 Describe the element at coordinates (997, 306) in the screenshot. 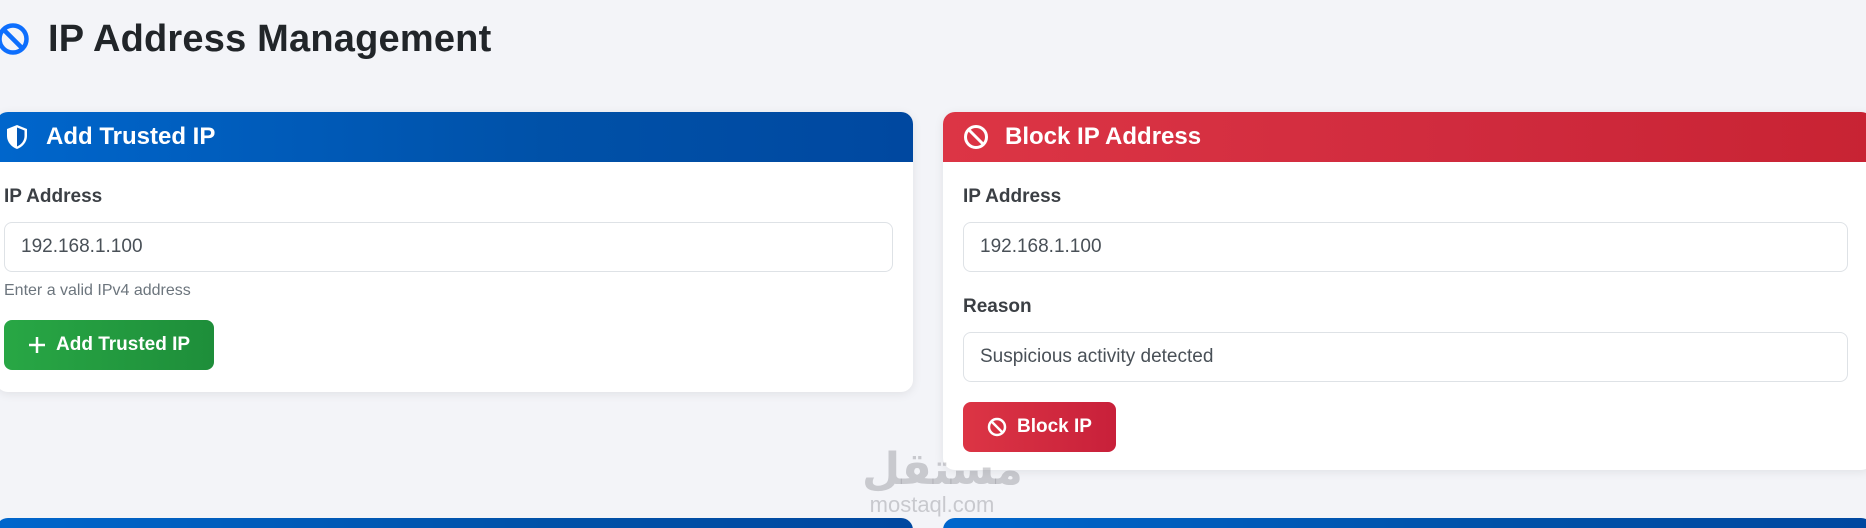

I see `reason-label: Reason` at that location.